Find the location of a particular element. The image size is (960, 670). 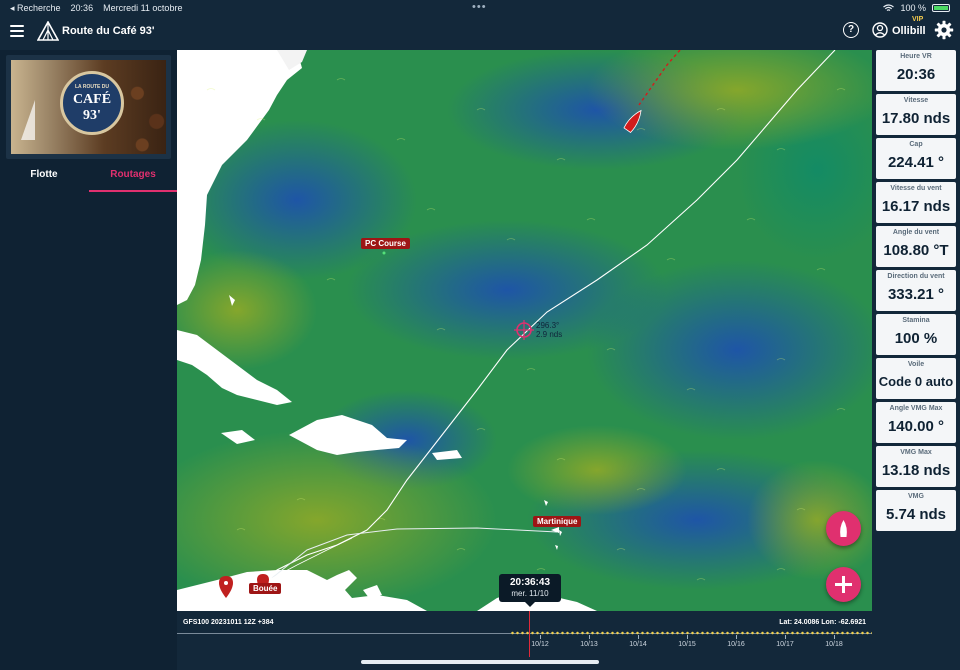

forecast-dots is located at coordinates (691, 633).